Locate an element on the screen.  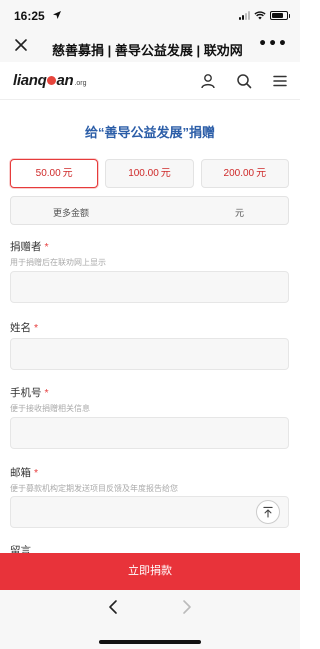
site-nav: lianq an .org is located at coordinates (150, 81).